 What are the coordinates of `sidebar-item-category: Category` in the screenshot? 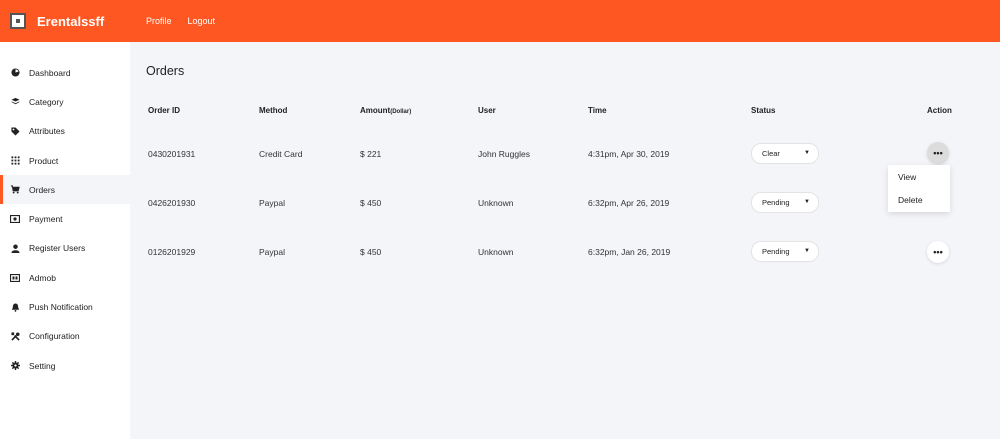 It's located at (65, 101).